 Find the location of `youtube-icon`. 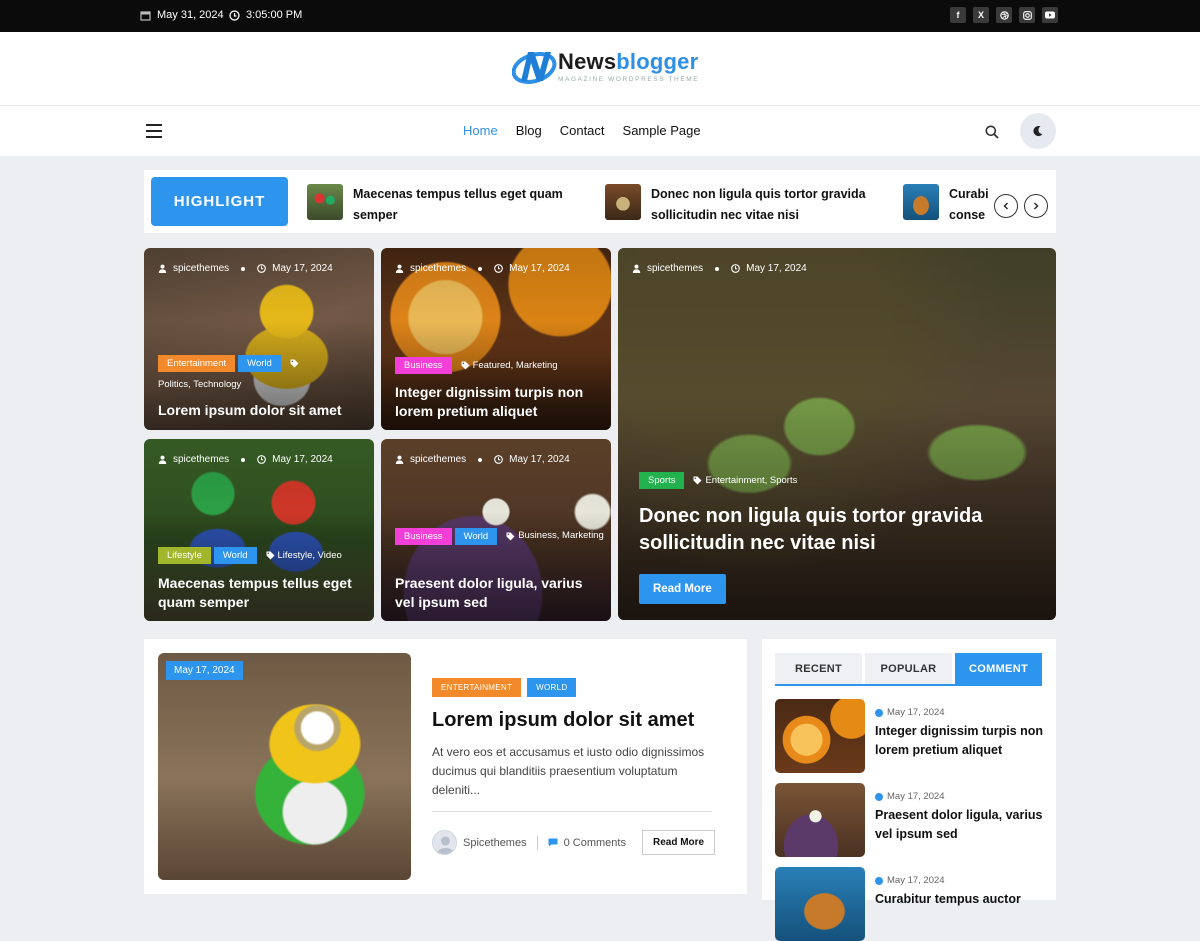

youtube-icon is located at coordinates (1050, 15).